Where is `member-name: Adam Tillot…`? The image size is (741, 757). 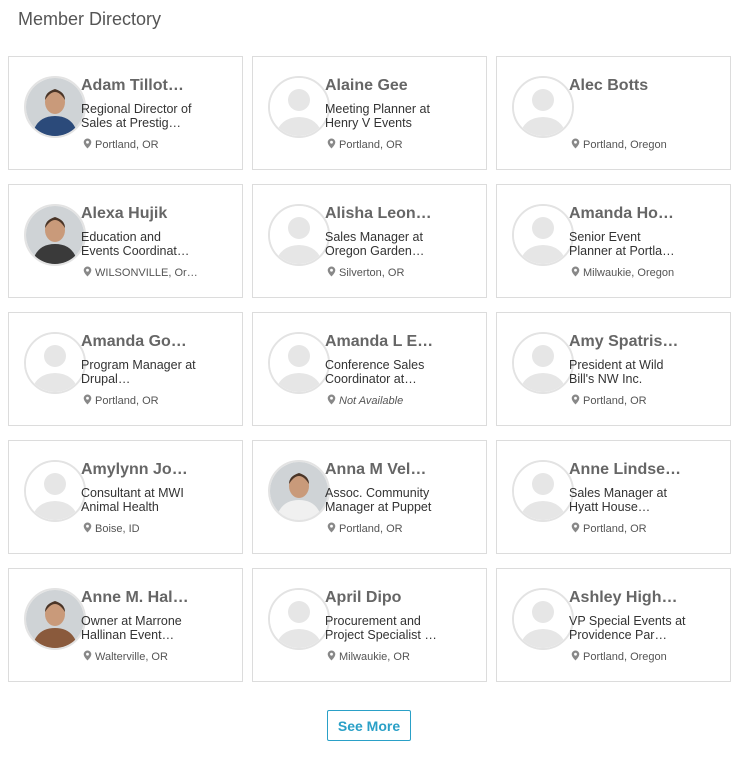 member-name: Adam Tillot… is located at coordinates (140, 86).